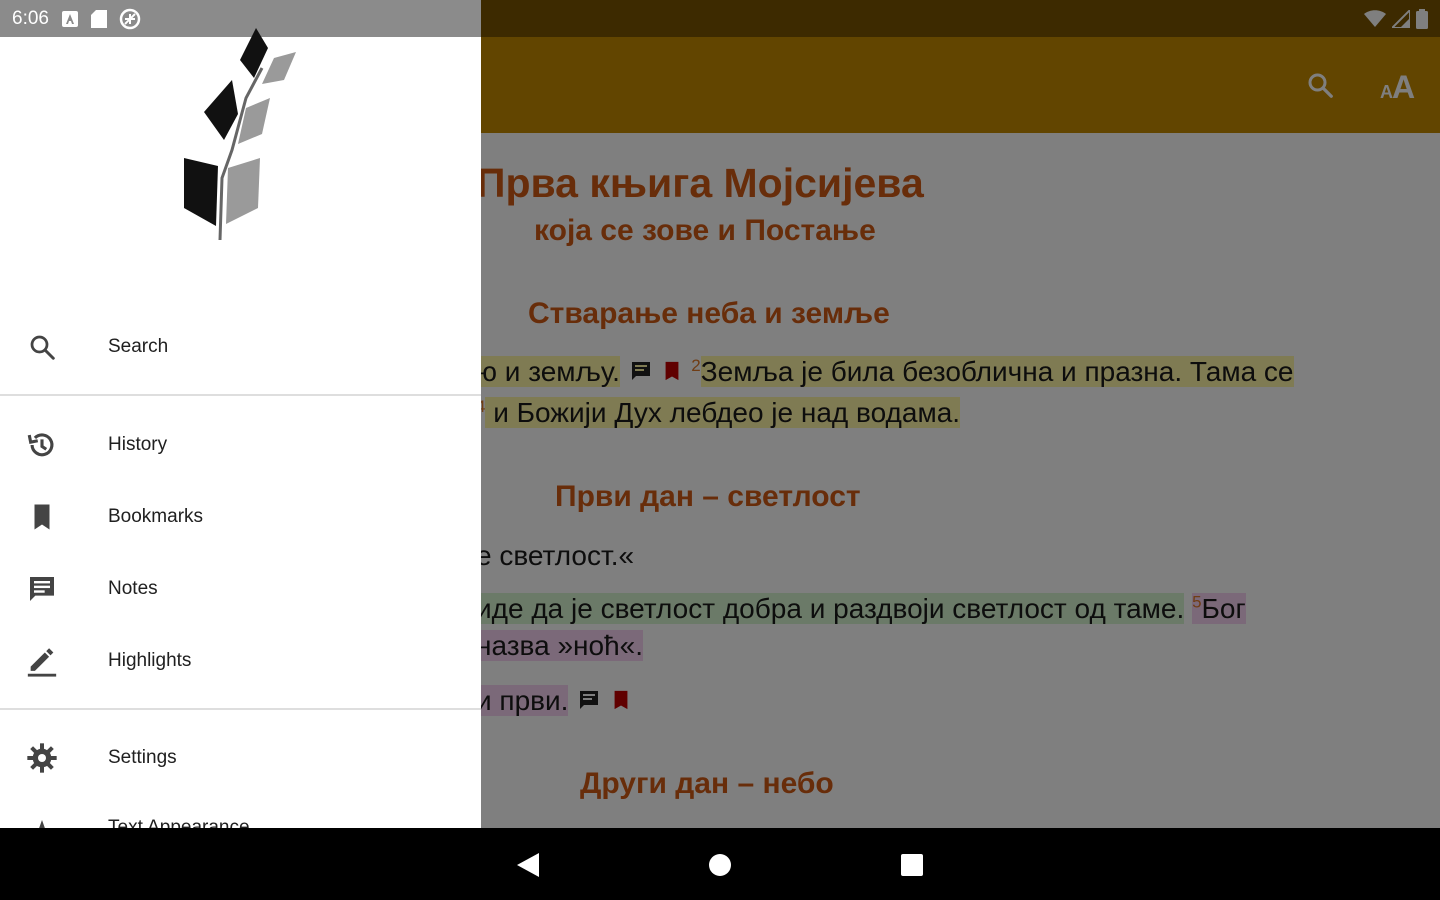 The image size is (1440, 900). I want to click on back-icon, so click(528, 865).